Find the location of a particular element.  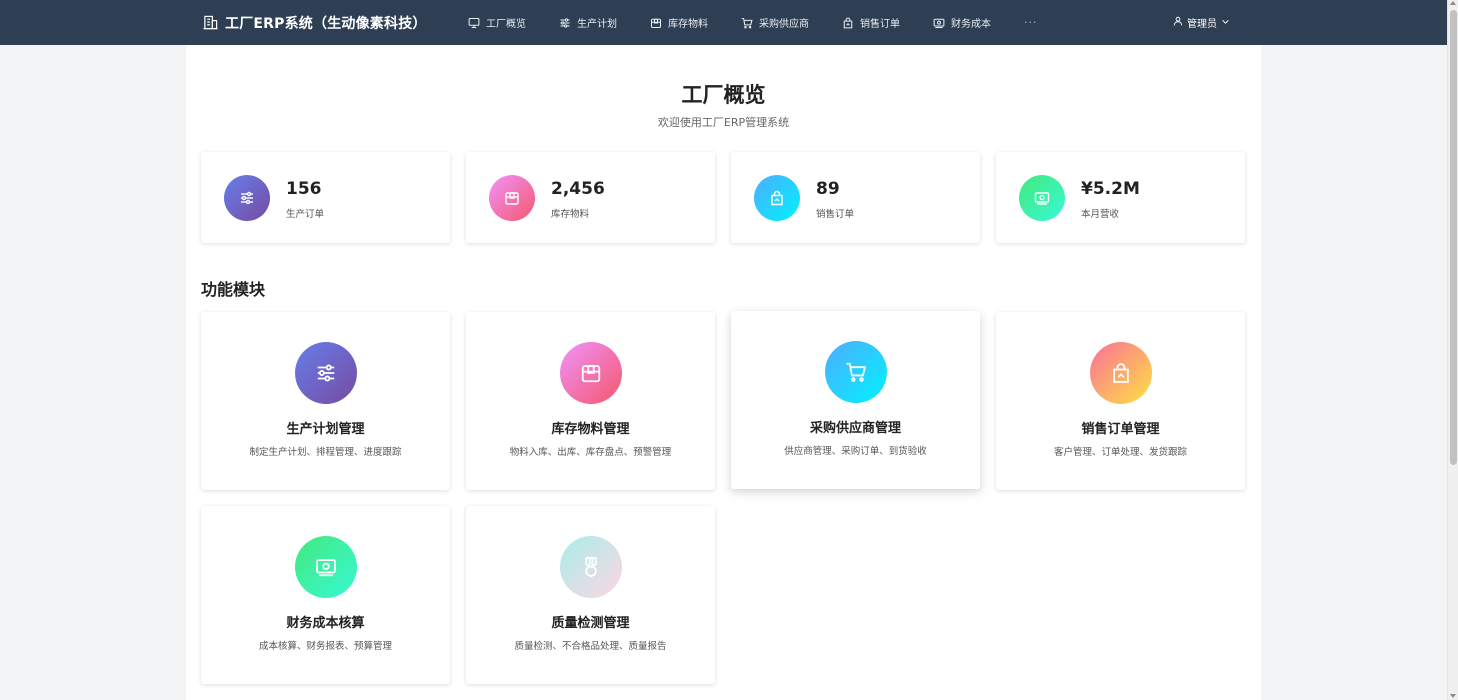

nav-more-button: ··· is located at coordinates (1031, 22).